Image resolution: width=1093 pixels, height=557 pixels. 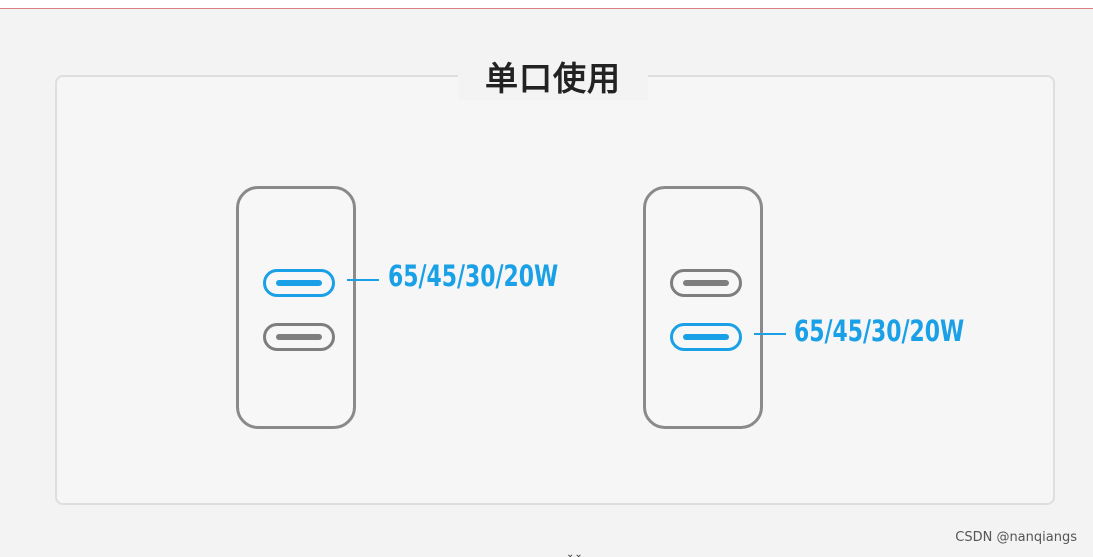 What do you see at coordinates (296, 307) in the screenshot?
I see `charger-left` at bounding box center [296, 307].